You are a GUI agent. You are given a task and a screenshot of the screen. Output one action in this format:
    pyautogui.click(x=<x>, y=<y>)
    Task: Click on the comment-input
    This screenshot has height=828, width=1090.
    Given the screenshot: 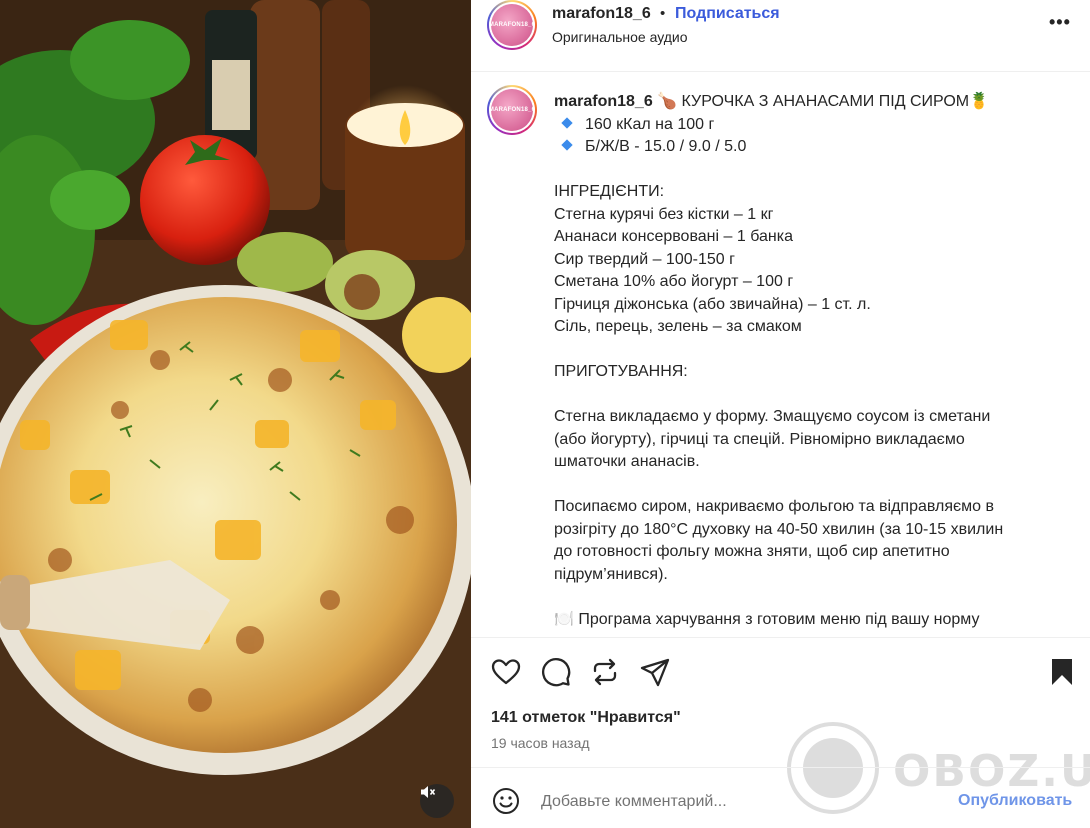 What is the action you would take?
    pyautogui.click(x=741, y=802)
    